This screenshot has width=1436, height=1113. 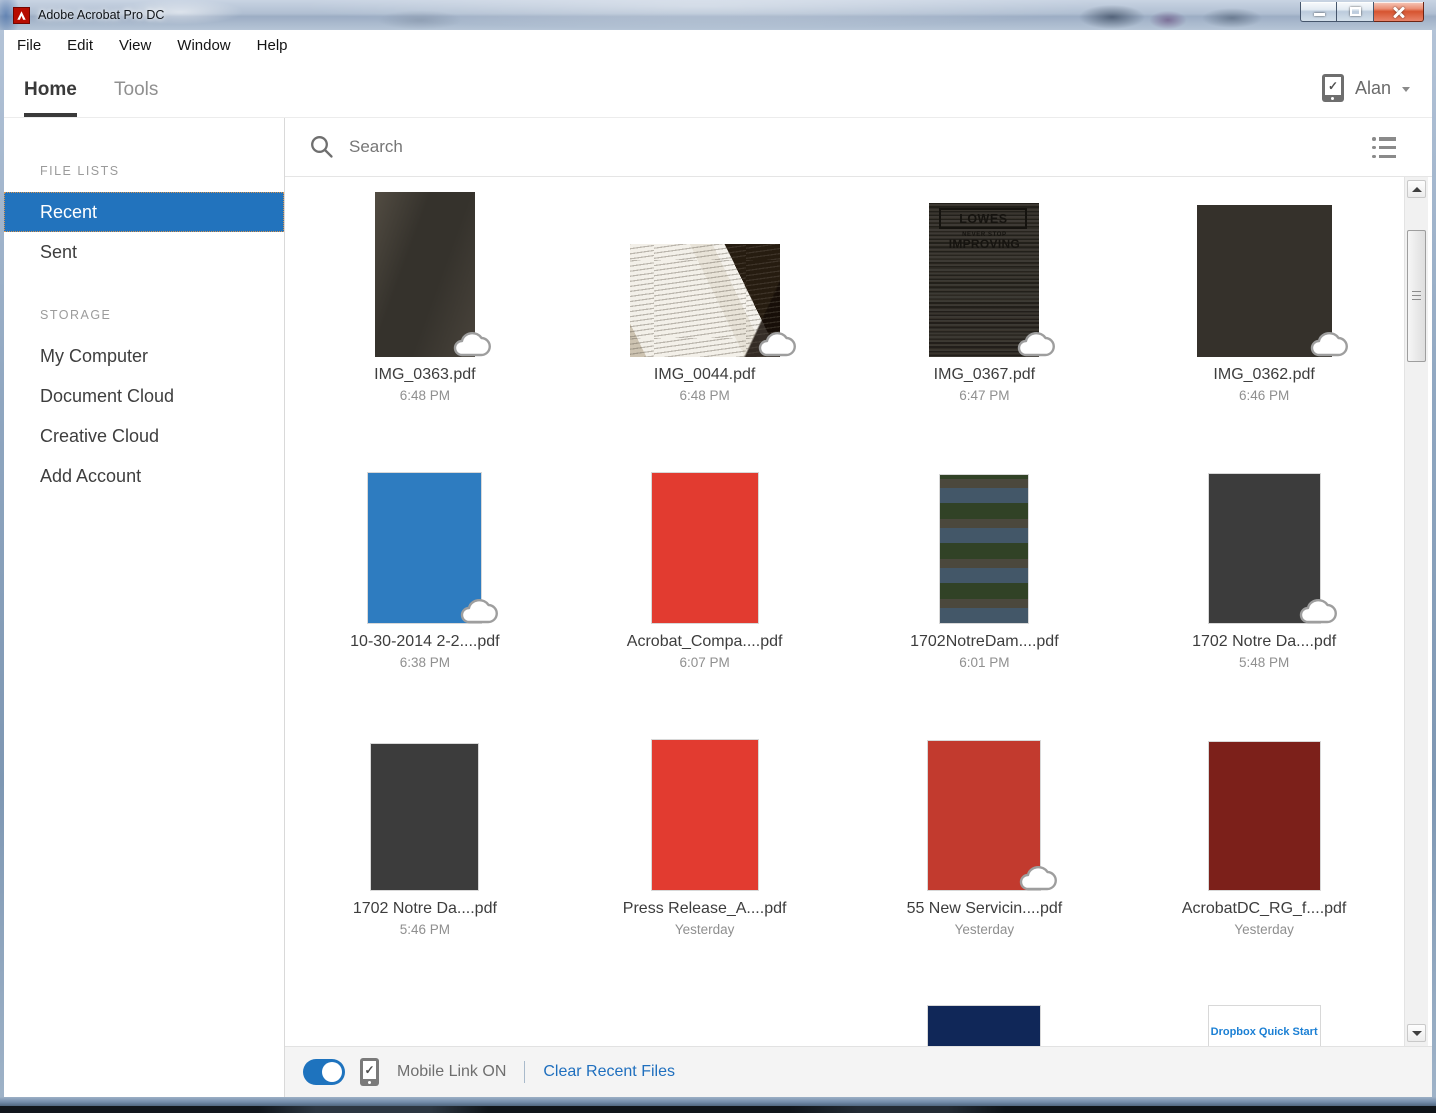 I want to click on file-name: IMG_0367.pdf, so click(x=984, y=374).